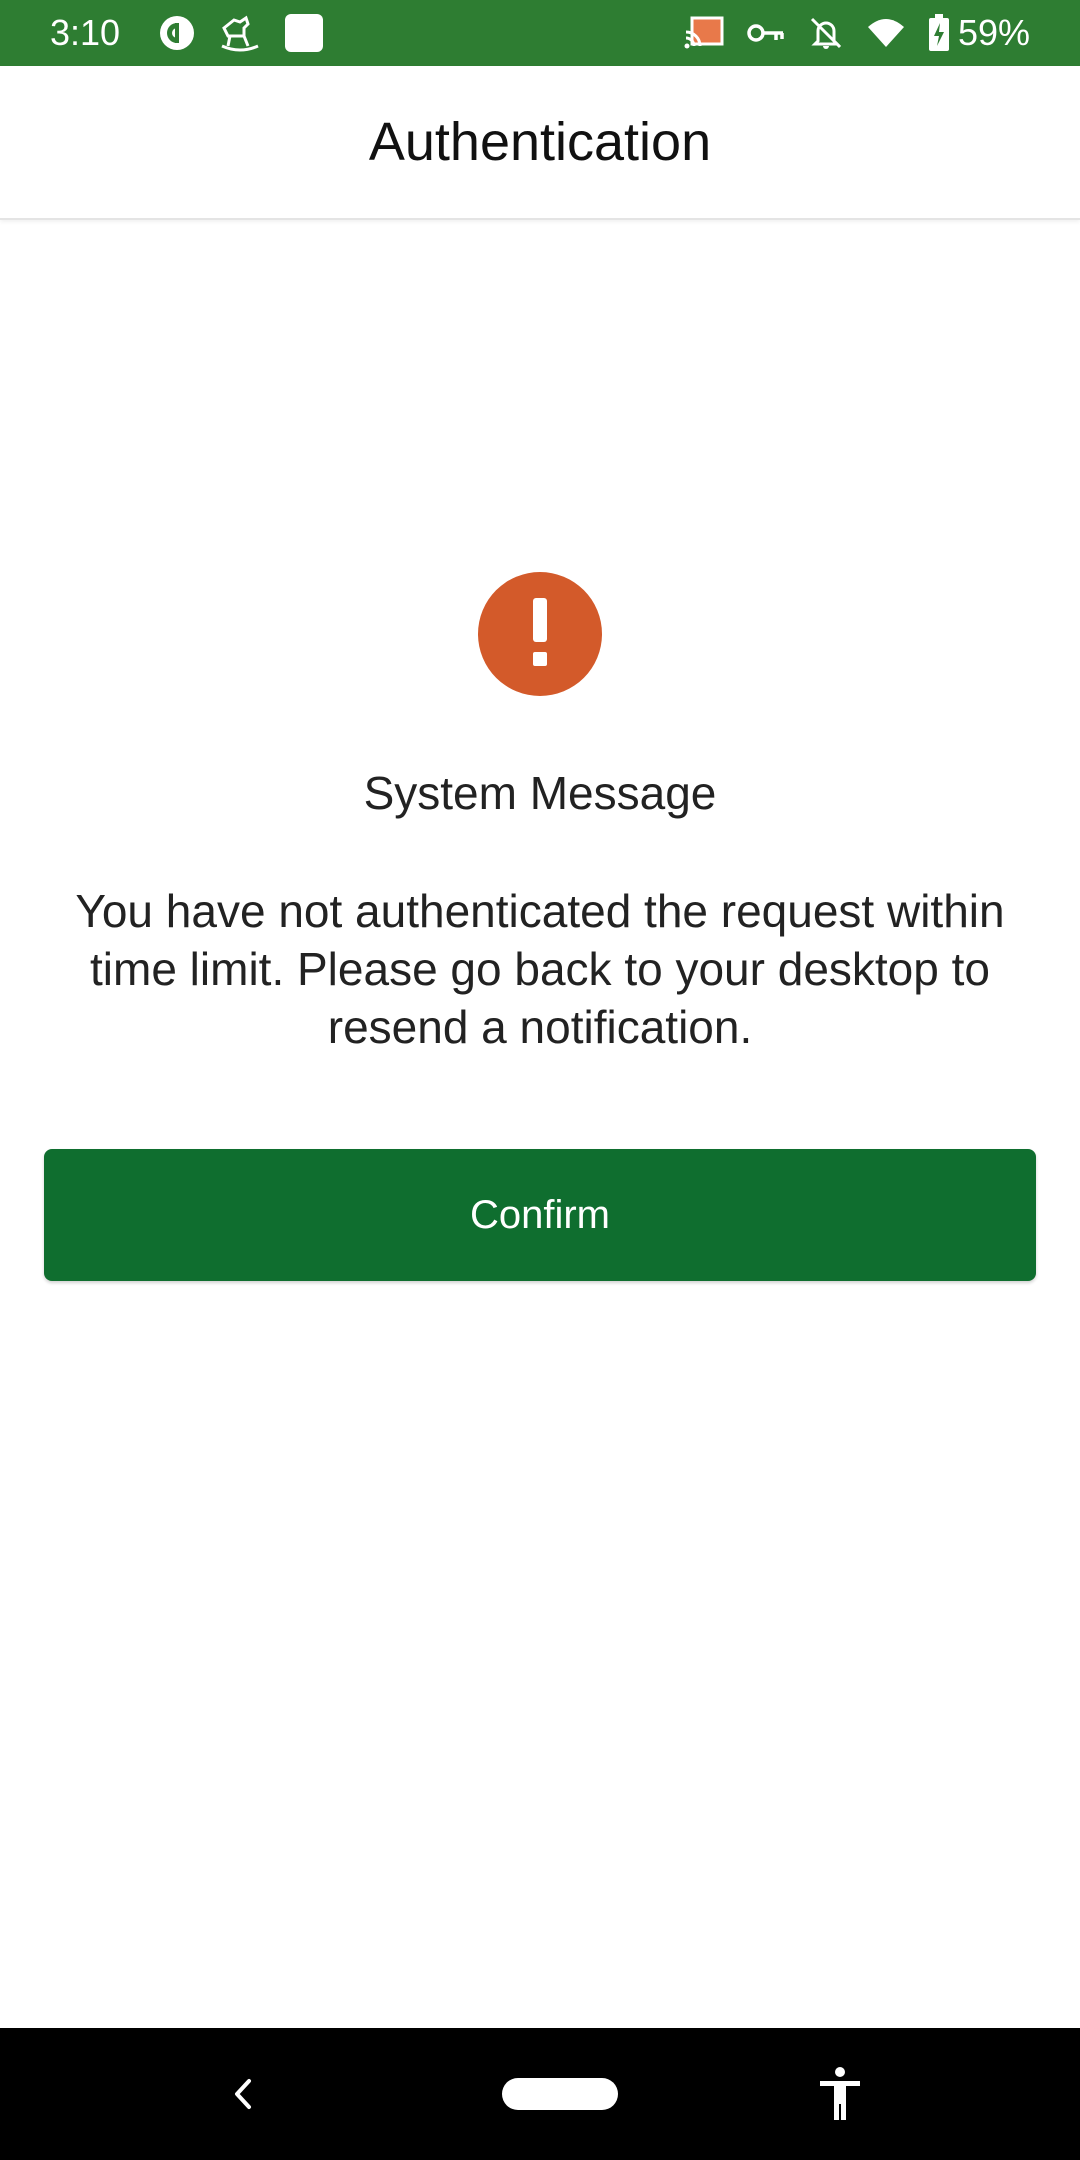 Image resolution: width=1080 pixels, height=2160 pixels. I want to click on battery-percent: 59%, so click(993, 32).